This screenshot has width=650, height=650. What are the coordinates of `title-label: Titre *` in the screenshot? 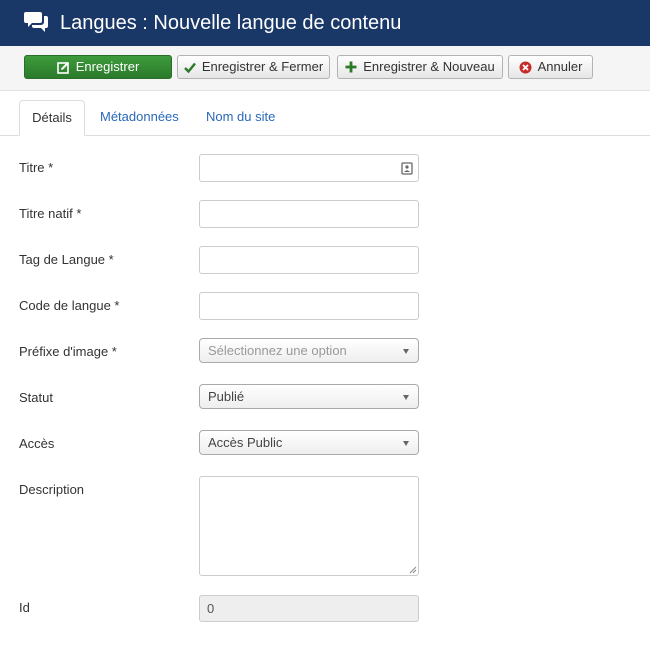 It's located at (36, 167).